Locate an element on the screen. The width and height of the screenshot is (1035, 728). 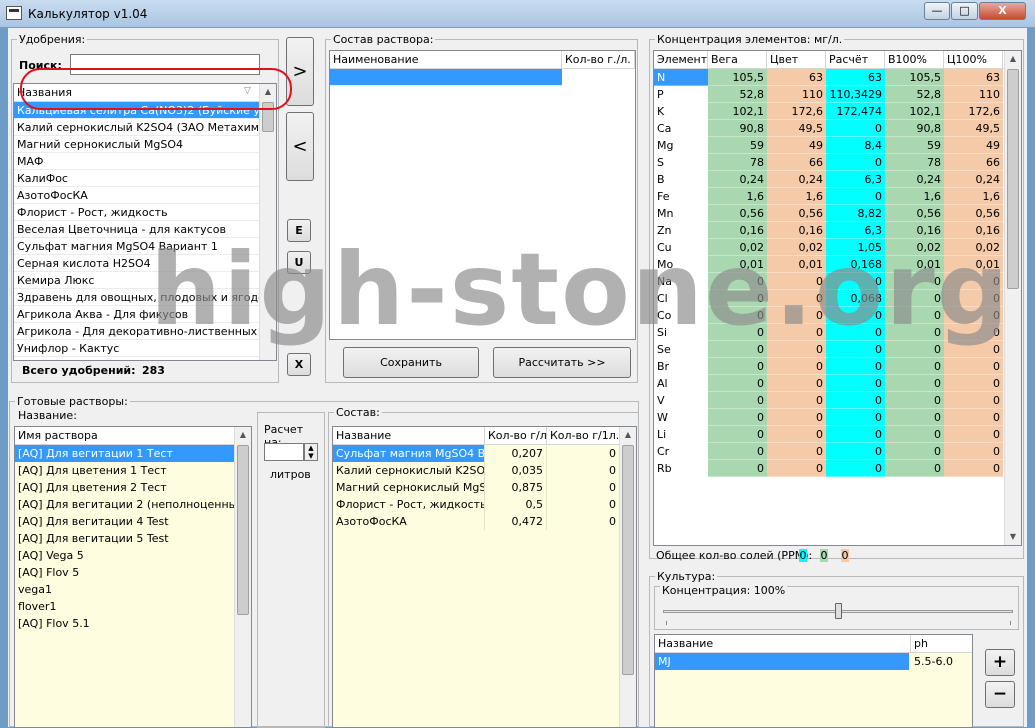
element-row: W00000 is located at coordinates (829, 417).